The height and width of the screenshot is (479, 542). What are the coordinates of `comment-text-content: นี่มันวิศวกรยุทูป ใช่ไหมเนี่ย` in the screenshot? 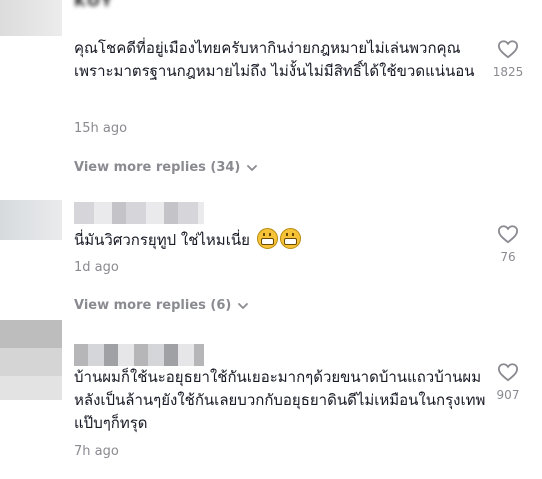 It's located at (162, 240).